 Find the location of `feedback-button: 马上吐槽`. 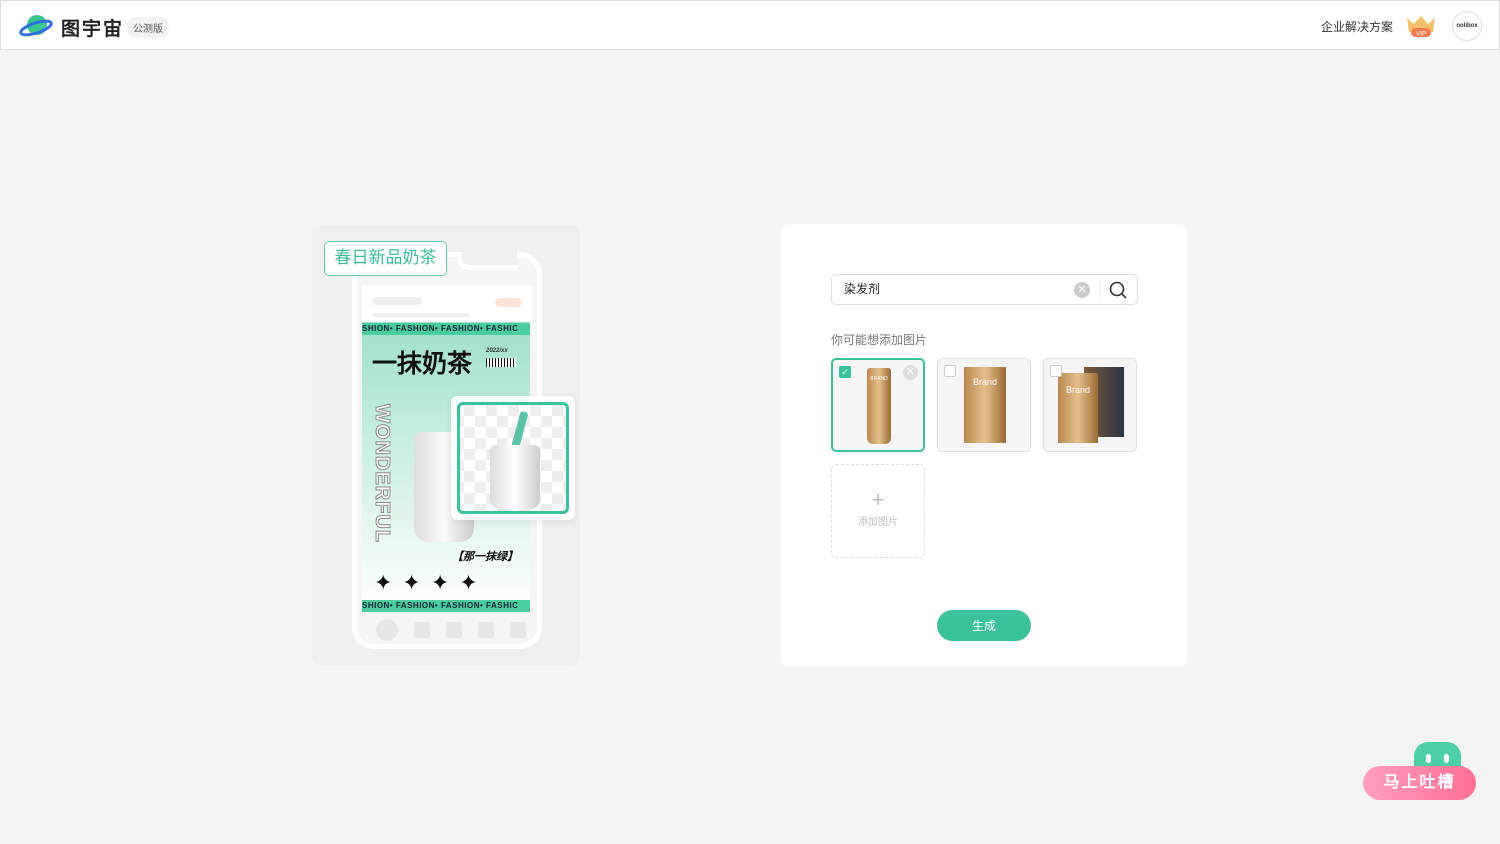

feedback-button: 马上吐槽 is located at coordinates (1420, 772).